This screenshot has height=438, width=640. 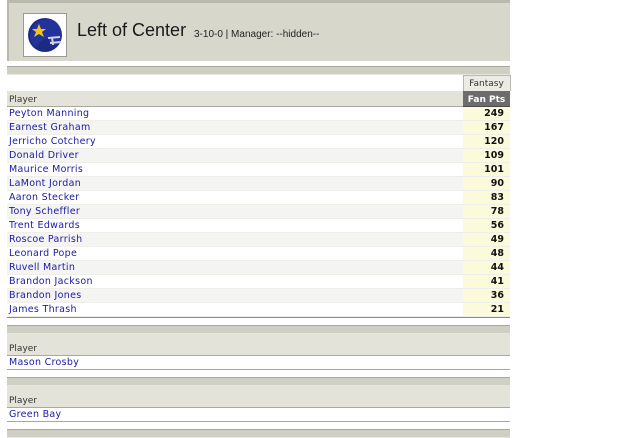 I want to click on player-name-link: Jerricho Cotchery, so click(x=52, y=141).